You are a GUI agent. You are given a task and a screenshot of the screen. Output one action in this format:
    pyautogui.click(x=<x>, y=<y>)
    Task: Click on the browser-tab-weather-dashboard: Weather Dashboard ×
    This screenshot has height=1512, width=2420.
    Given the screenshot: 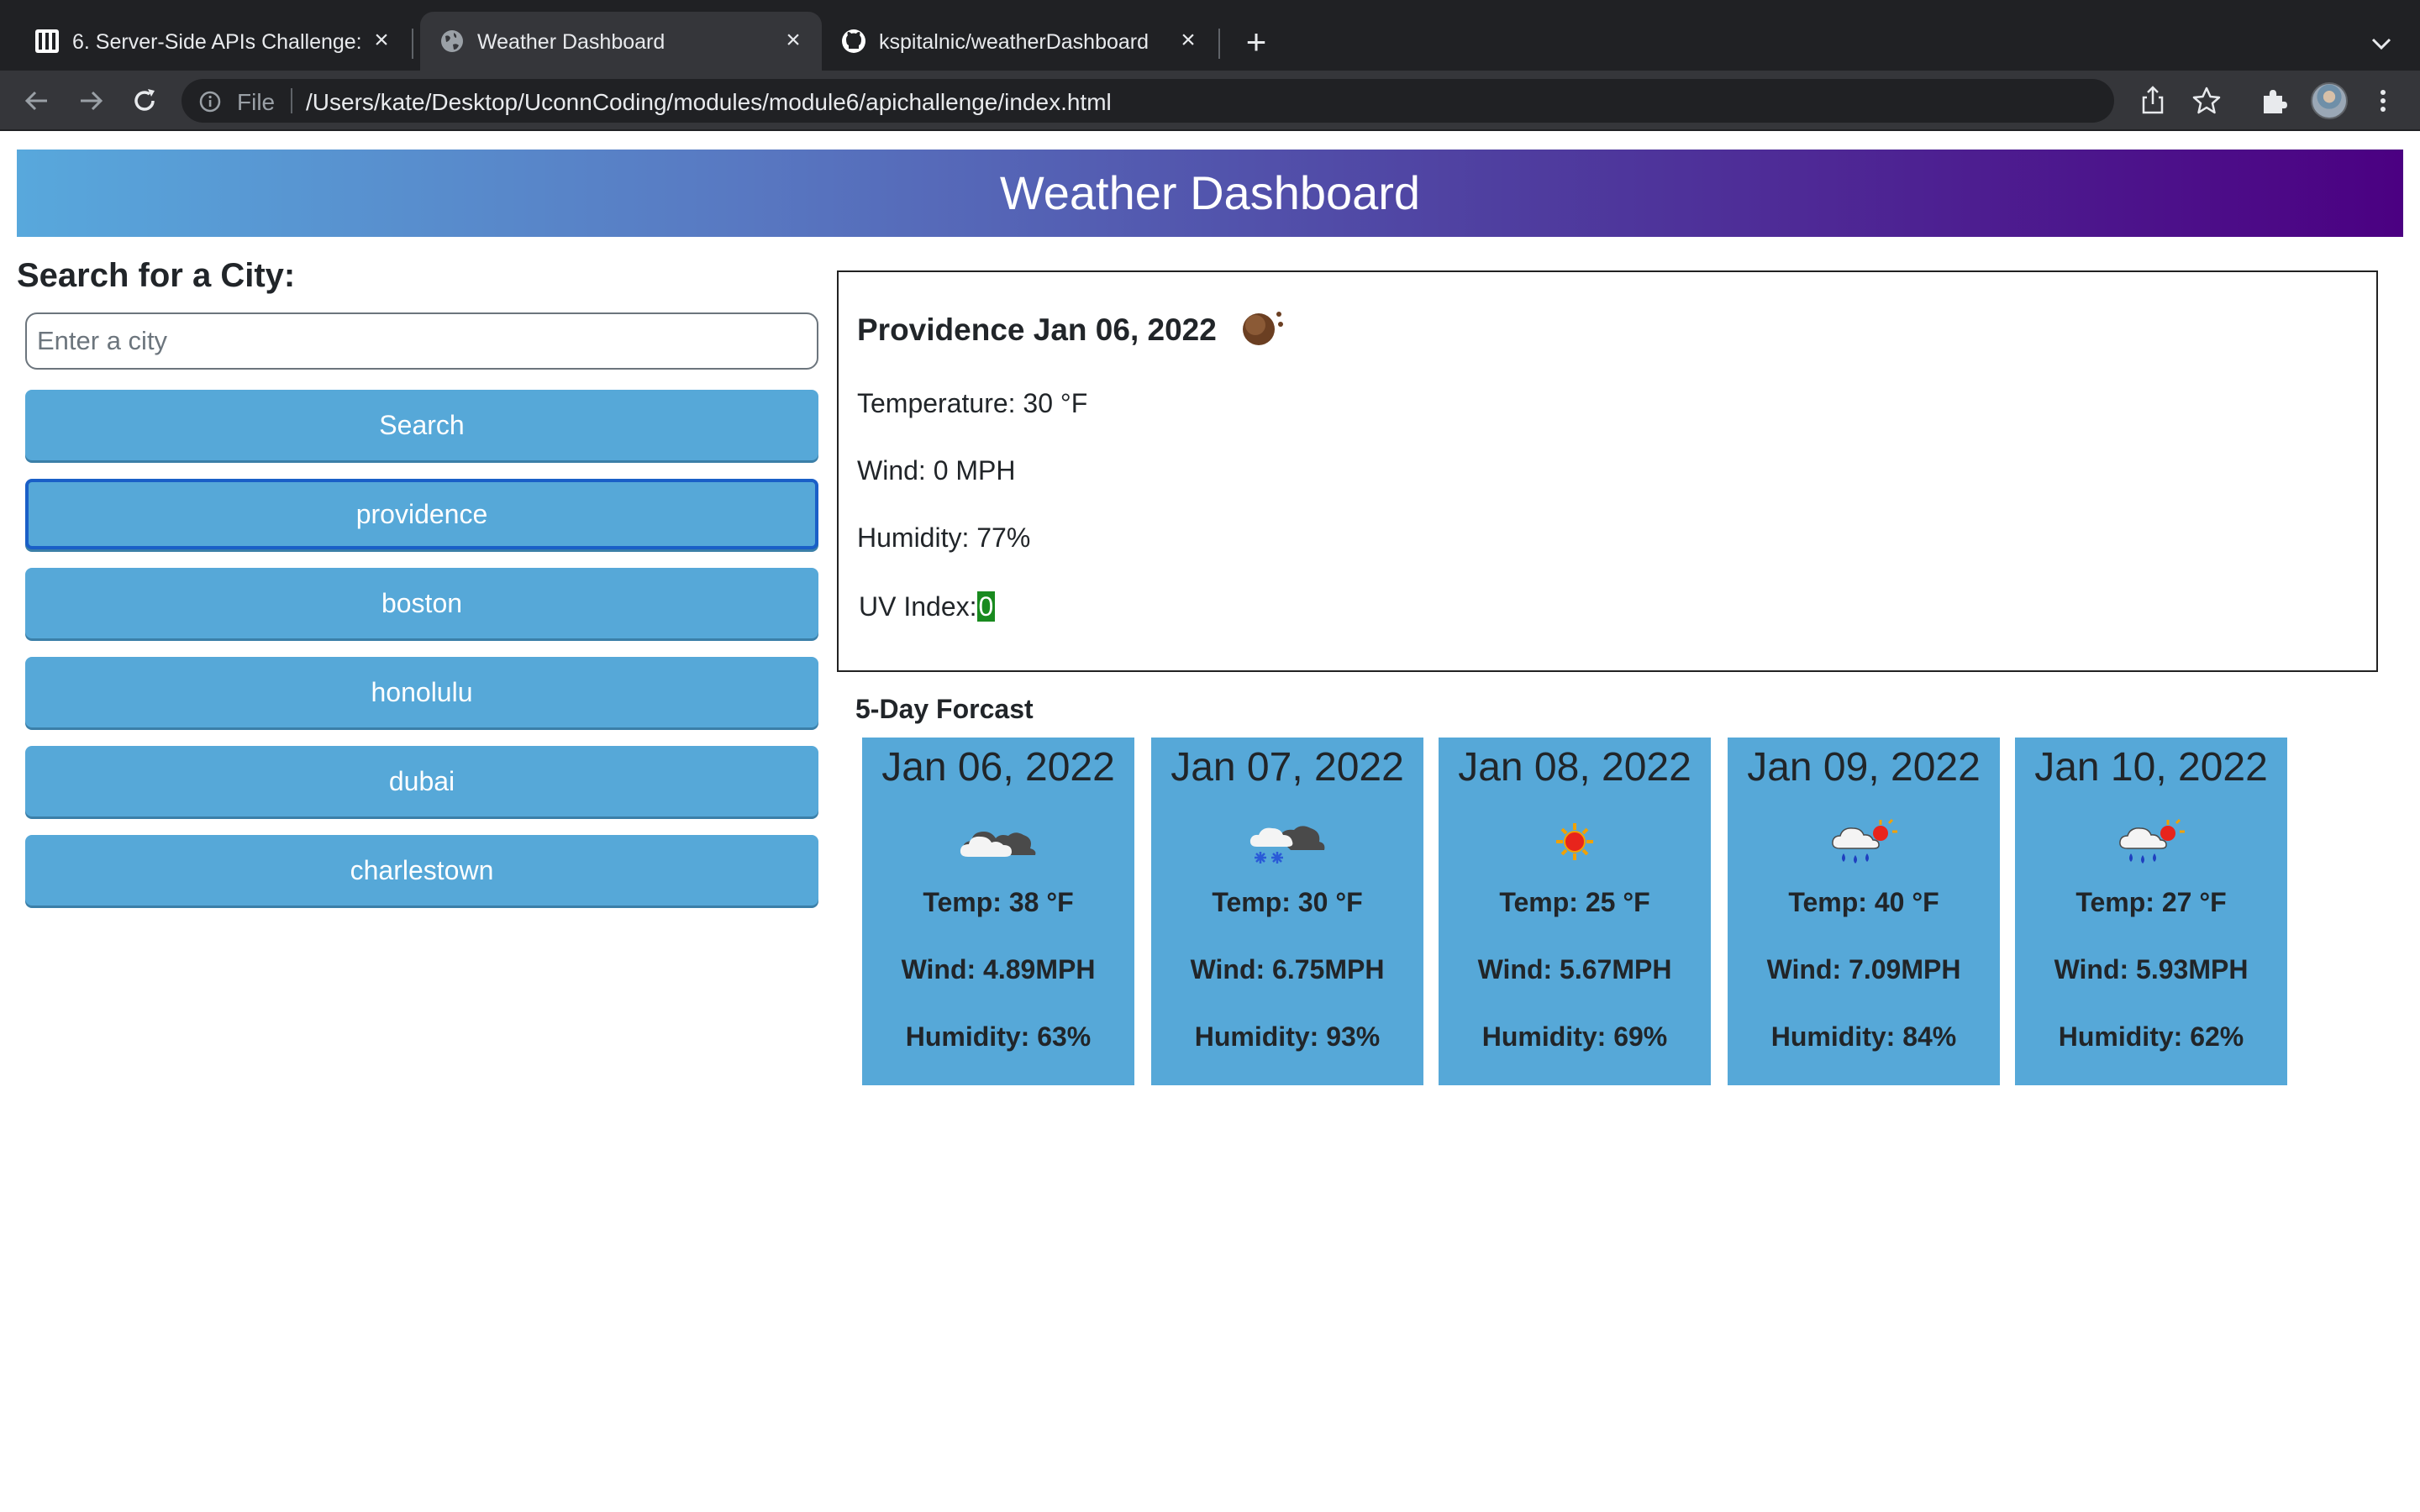 What is the action you would take?
    pyautogui.click(x=621, y=41)
    